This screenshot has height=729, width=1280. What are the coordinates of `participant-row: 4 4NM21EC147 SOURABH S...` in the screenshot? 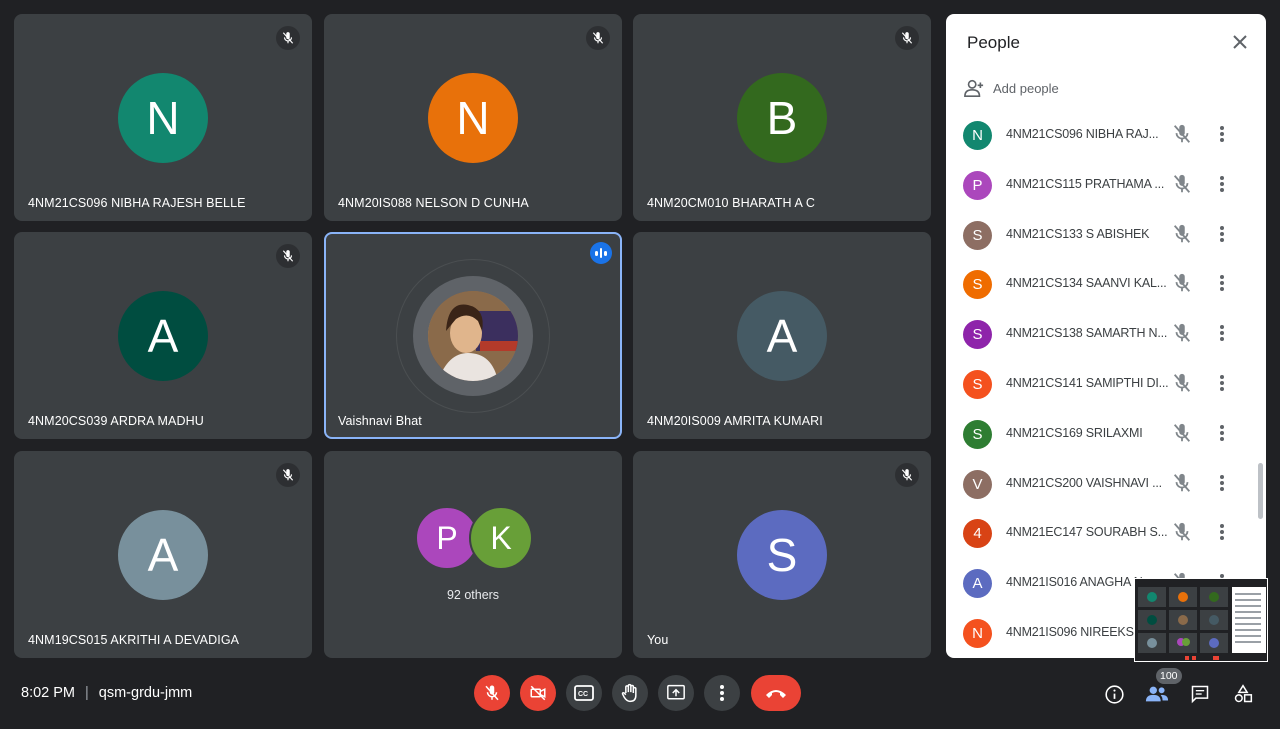 It's located at (1101, 533).